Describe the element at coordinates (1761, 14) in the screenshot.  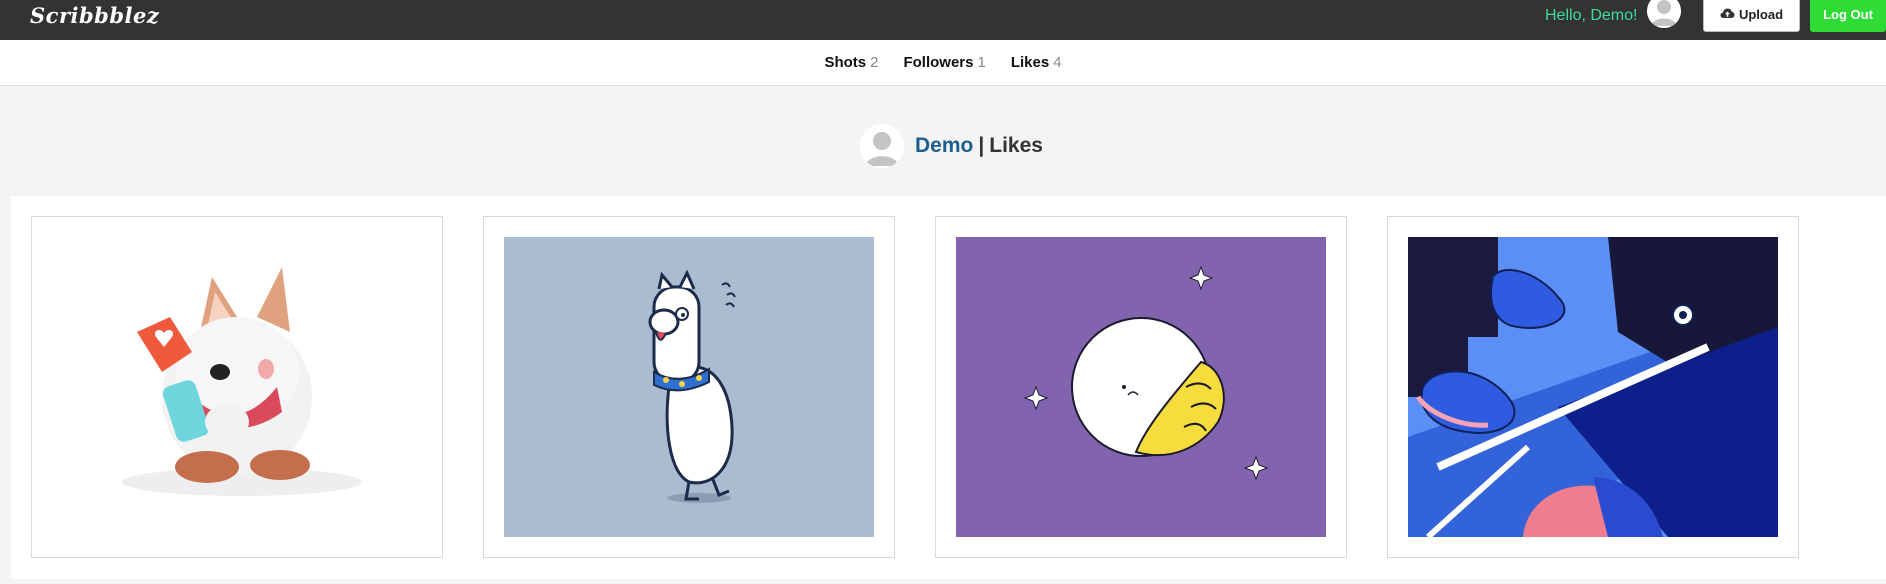
I see `upload-label: Upload` at that location.